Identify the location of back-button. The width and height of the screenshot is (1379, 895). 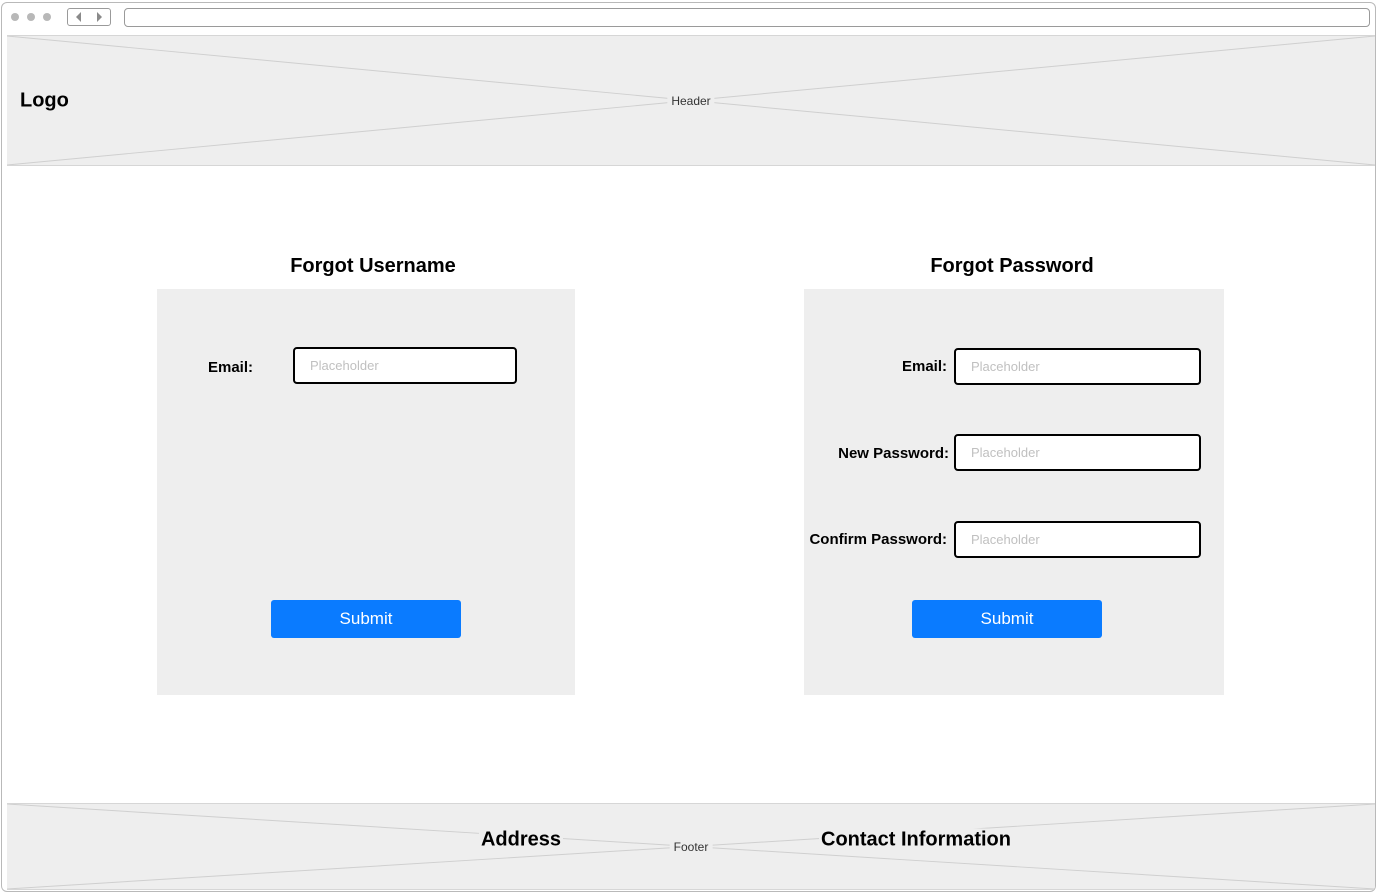
(79, 16).